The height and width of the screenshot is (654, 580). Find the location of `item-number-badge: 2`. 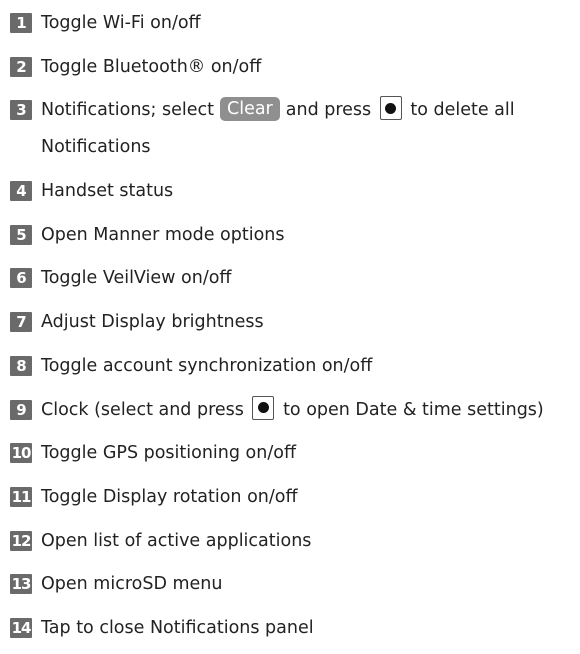

item-number-badge: 2 is located at coordinates (21, 66).